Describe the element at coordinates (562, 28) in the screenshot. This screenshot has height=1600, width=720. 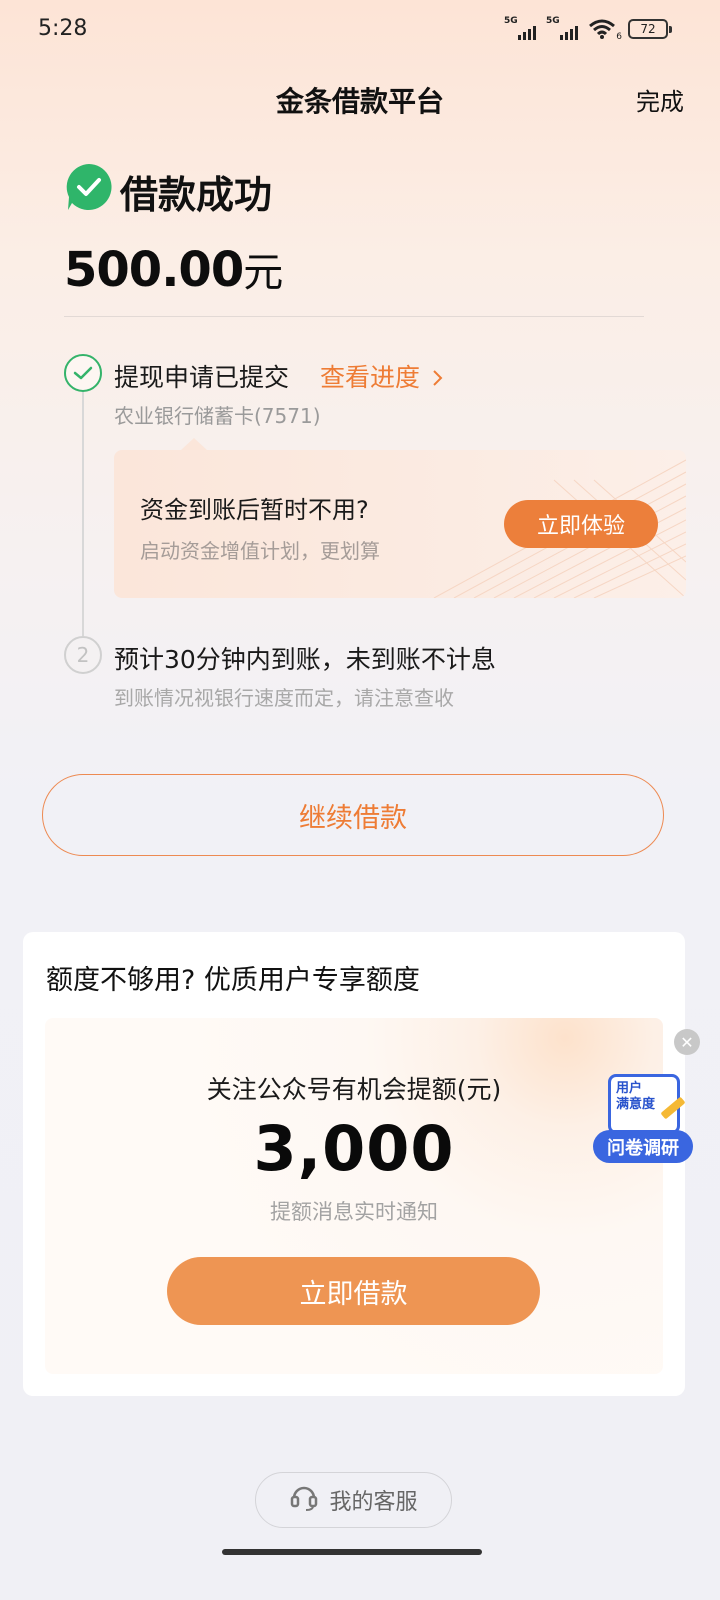
I see `signal-icon-2: 5G` at that location.